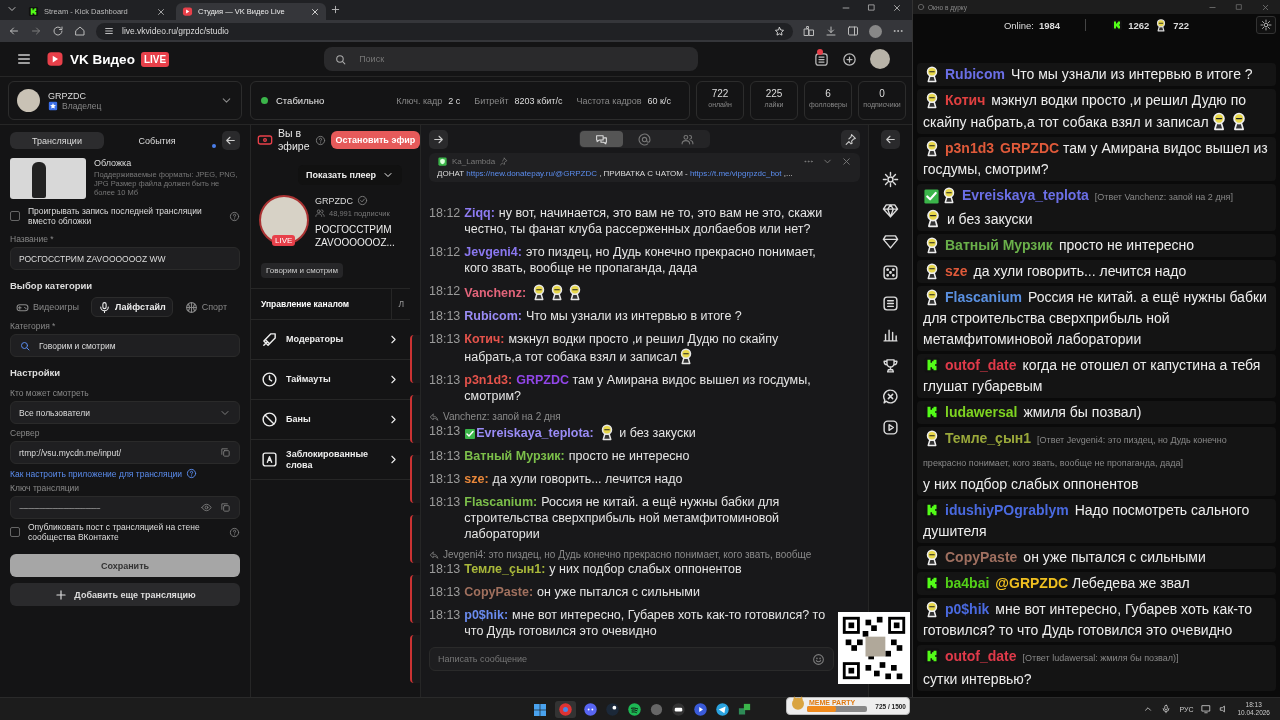 This screenshot has height=720, width=1280. I want to click on trophy-icon, so click(890, 365).